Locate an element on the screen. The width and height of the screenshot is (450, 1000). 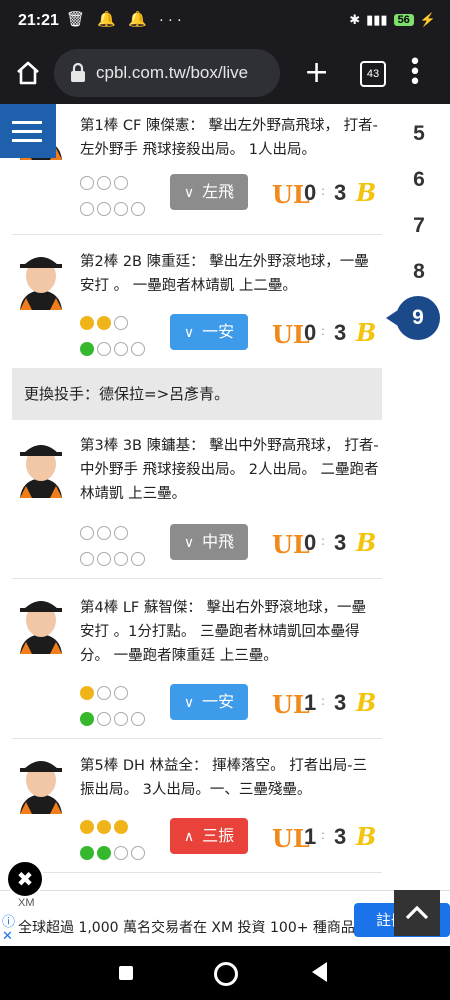
url-text: cpbl.com.tw/box/live is located at coordinates (172, 72).